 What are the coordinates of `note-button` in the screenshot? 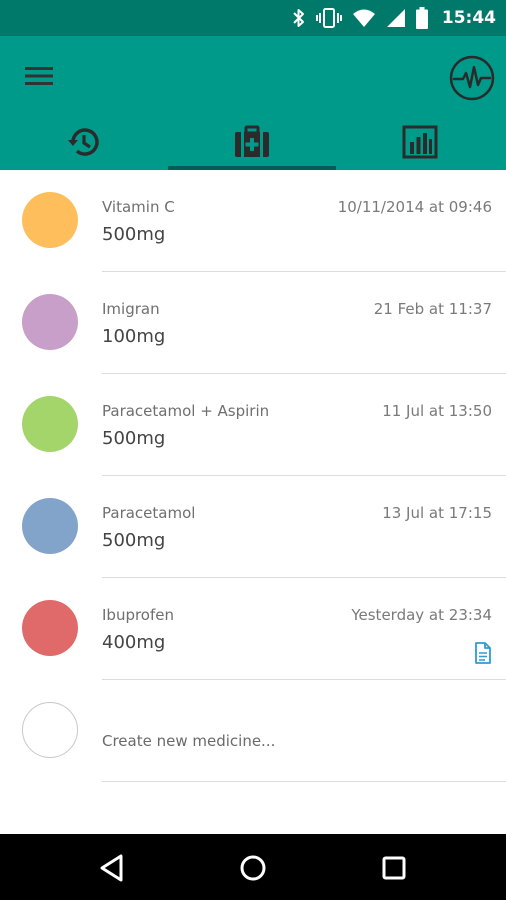 It's located at (483, 653).